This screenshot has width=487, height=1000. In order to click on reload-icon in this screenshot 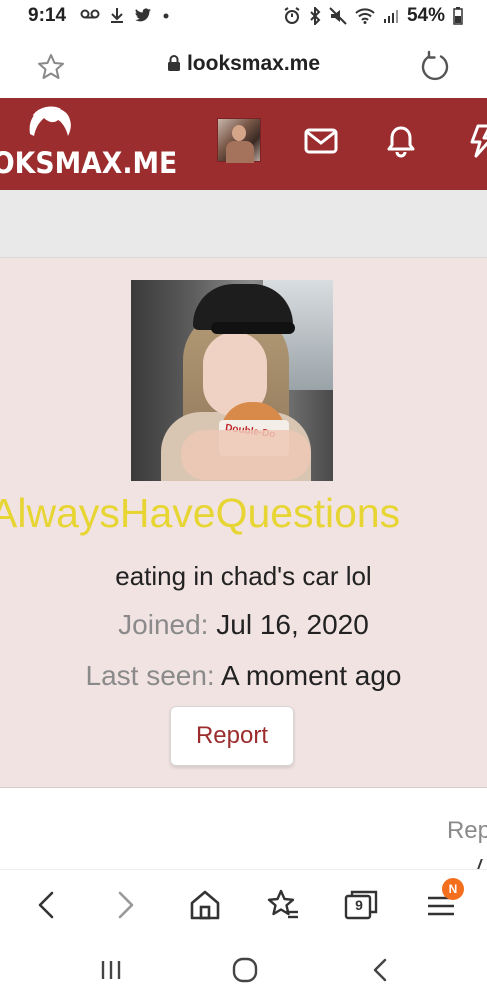, I will do `click(435, 66)`.